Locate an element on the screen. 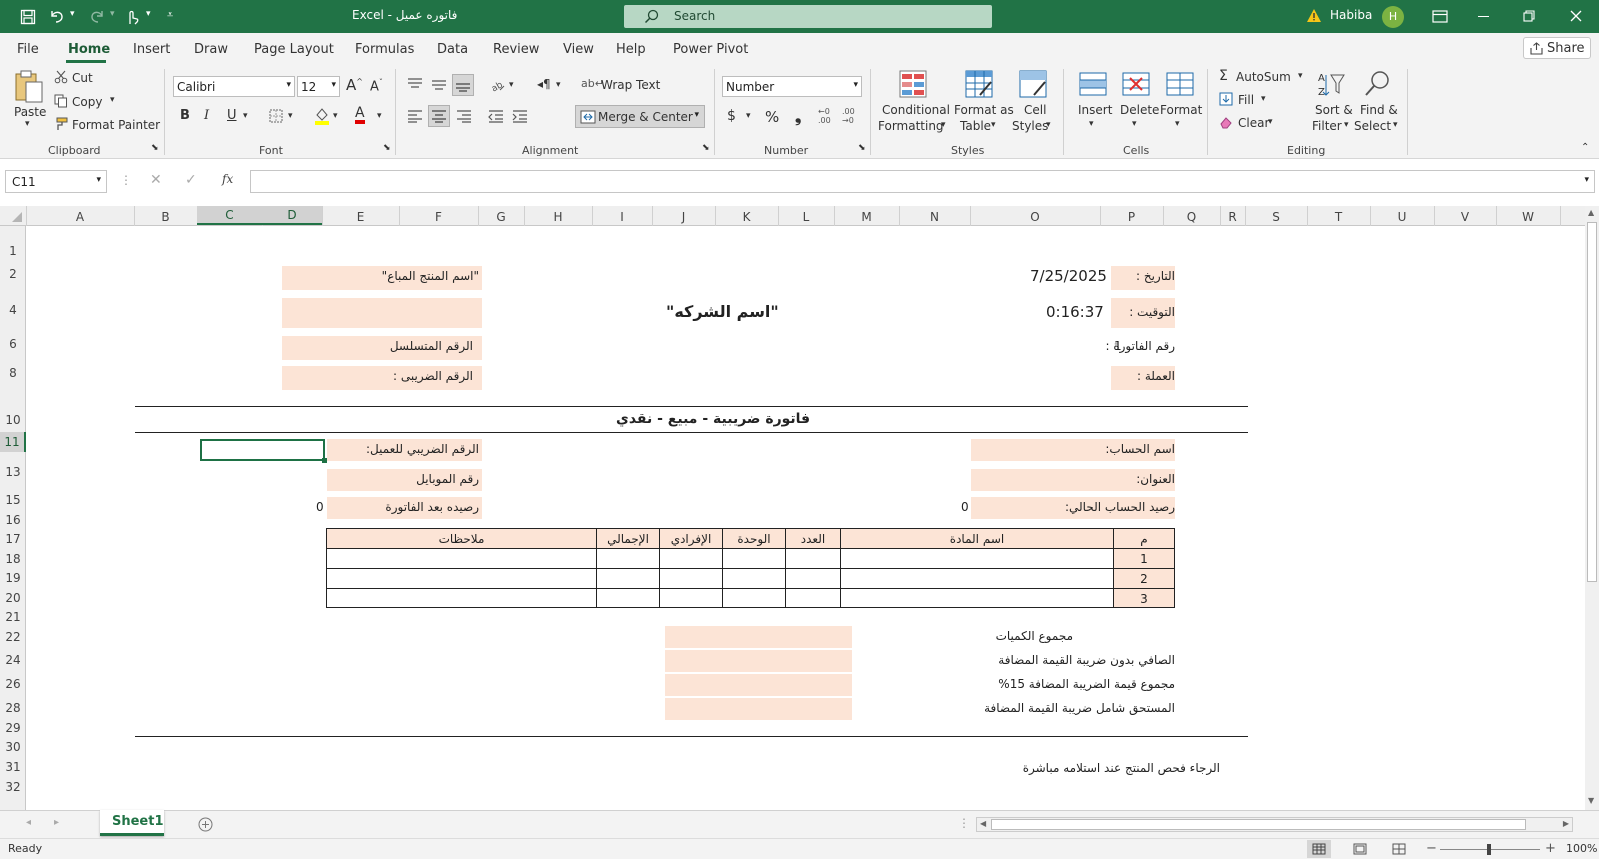 This screenshot has width=1599, height=859. currency-dropdown-icon: ▾ is located at coordinates (748, 116).